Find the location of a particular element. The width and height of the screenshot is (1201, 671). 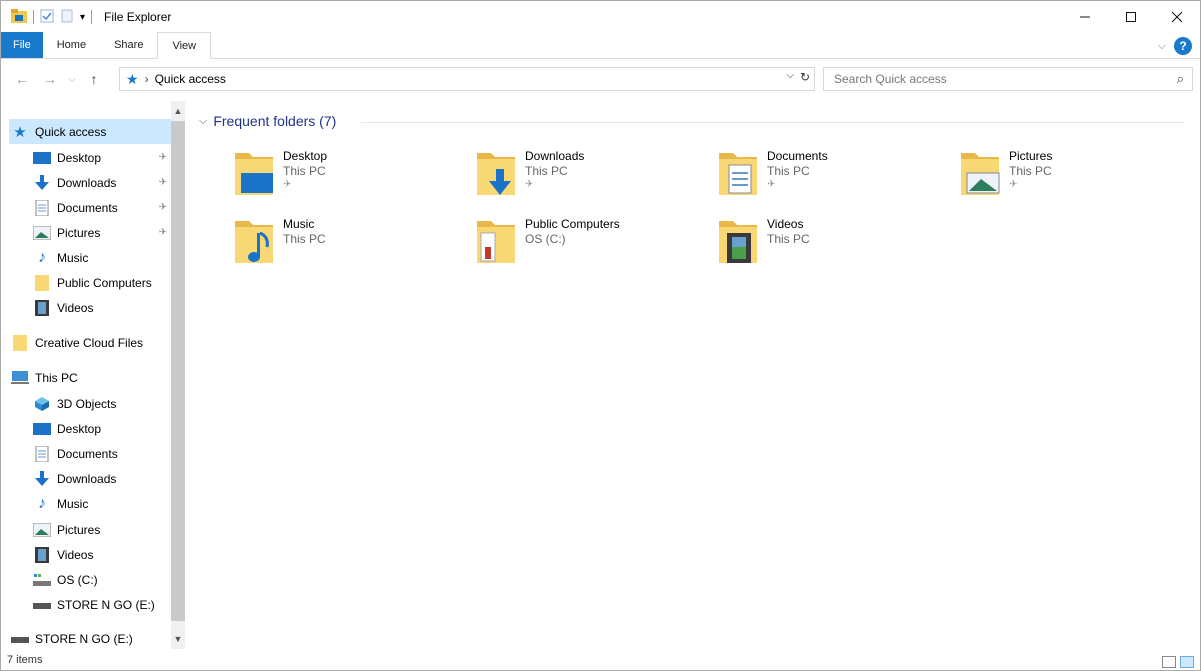

nav-pc-desktop: Desktop is located at coordinates (90, 428).